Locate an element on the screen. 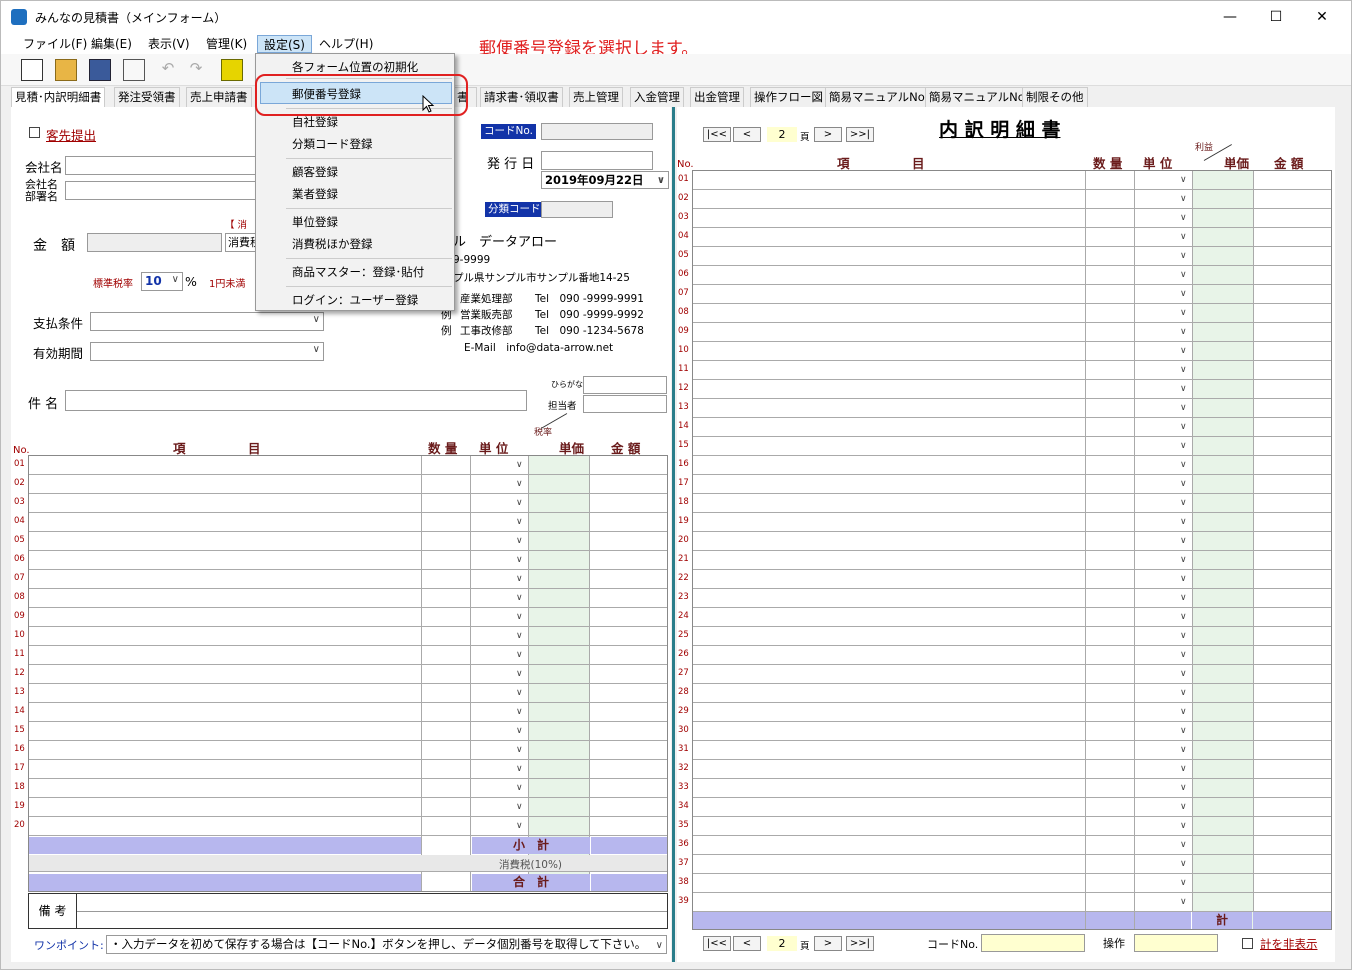  tab-estimate: 見積･内訳明細書 is located at coordinates (58, 97).